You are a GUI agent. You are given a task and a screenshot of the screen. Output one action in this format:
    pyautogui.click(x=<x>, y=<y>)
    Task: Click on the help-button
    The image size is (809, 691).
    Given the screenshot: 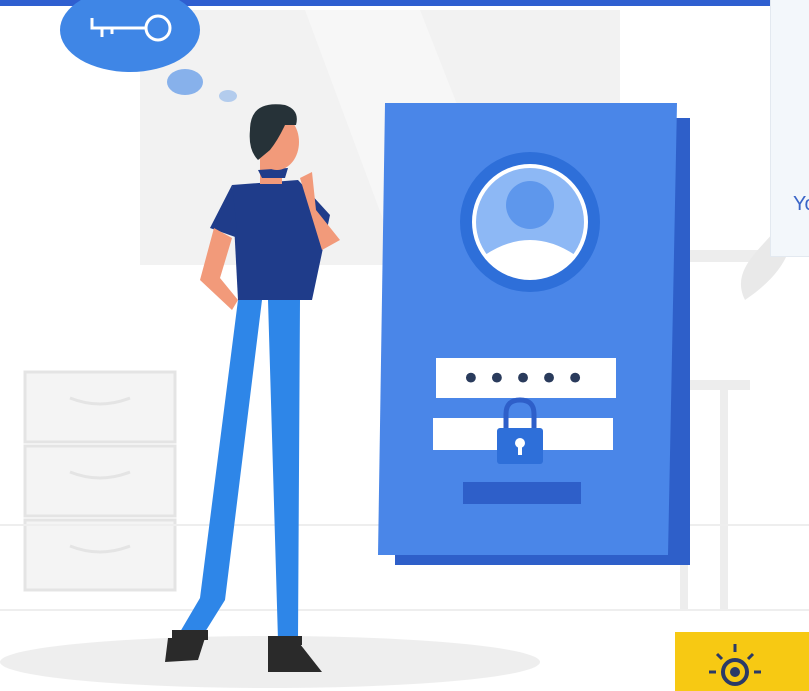 What is the action you would take?
    pyautogui.click(x=742, y=661)
    